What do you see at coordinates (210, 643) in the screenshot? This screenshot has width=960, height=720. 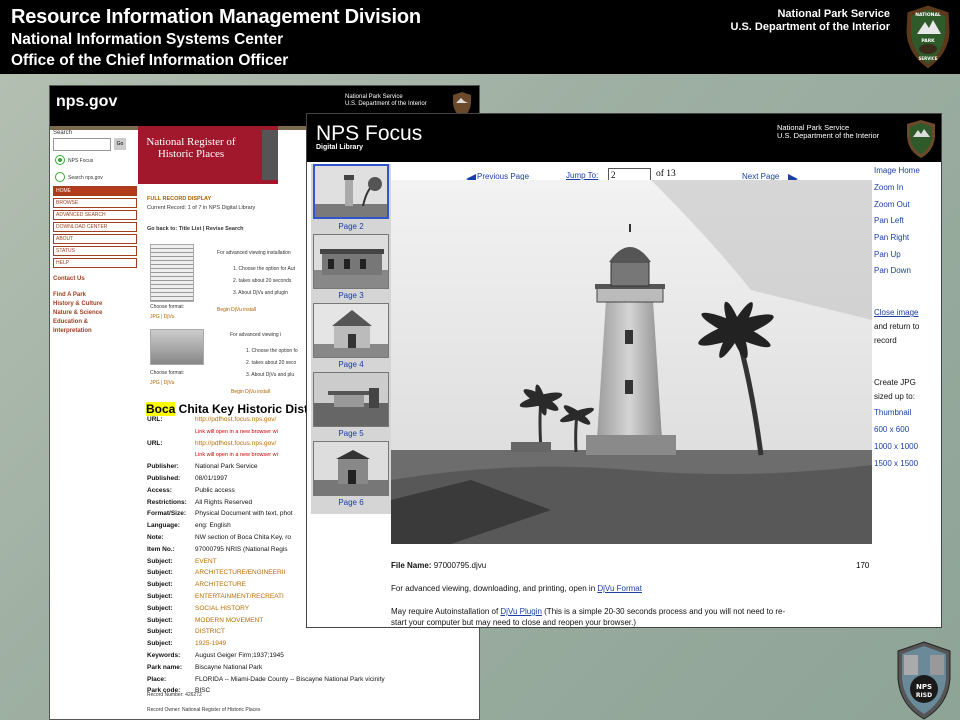 I see `record-value: 1925-1949` at bounding box center [210, 643].